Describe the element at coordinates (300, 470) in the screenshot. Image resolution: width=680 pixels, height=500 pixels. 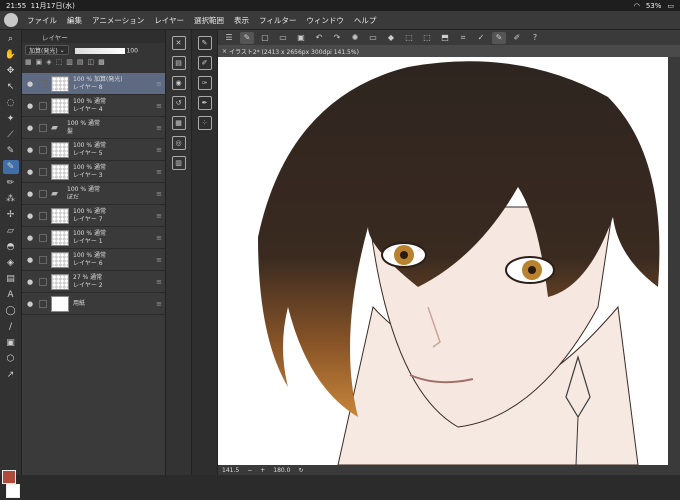
I see `rotate-icon: ↻` at that location.